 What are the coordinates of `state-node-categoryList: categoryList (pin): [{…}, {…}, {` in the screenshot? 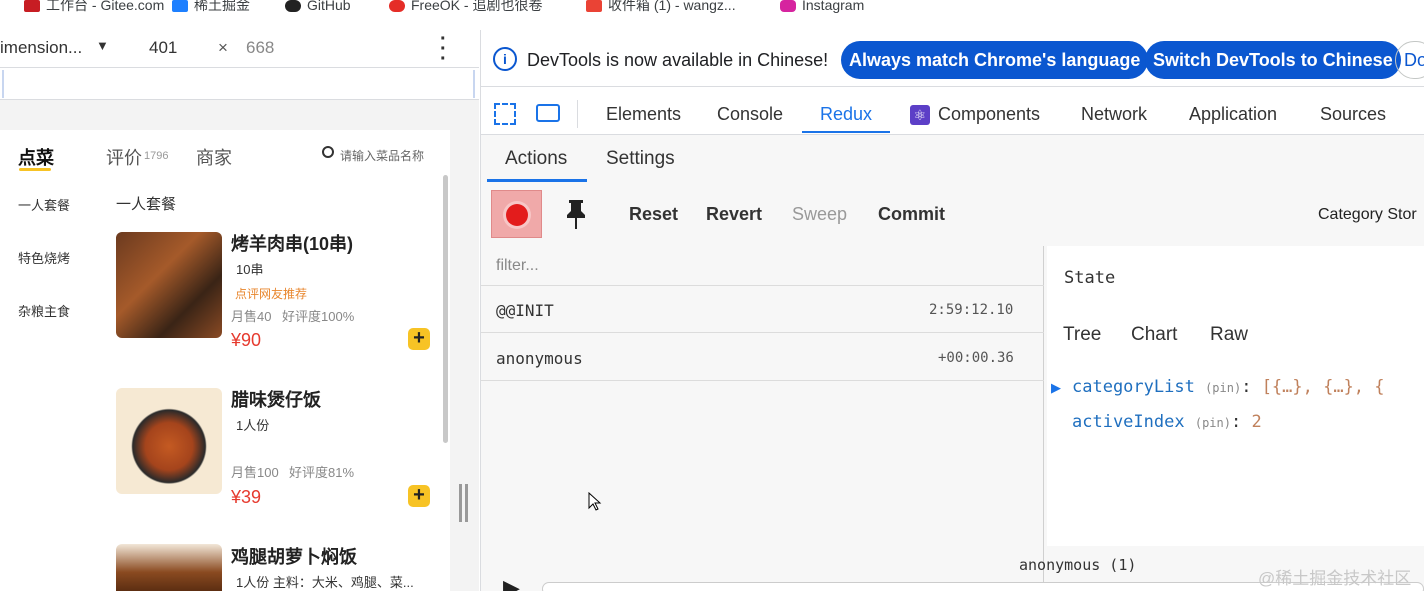 It's located at (1228, 387).